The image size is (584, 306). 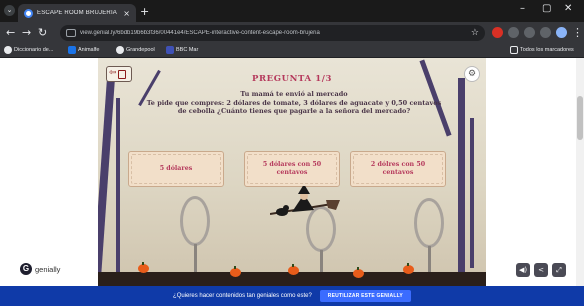 I want to click on fullscreen-icon: ⤢, so click(x=559, y=270).